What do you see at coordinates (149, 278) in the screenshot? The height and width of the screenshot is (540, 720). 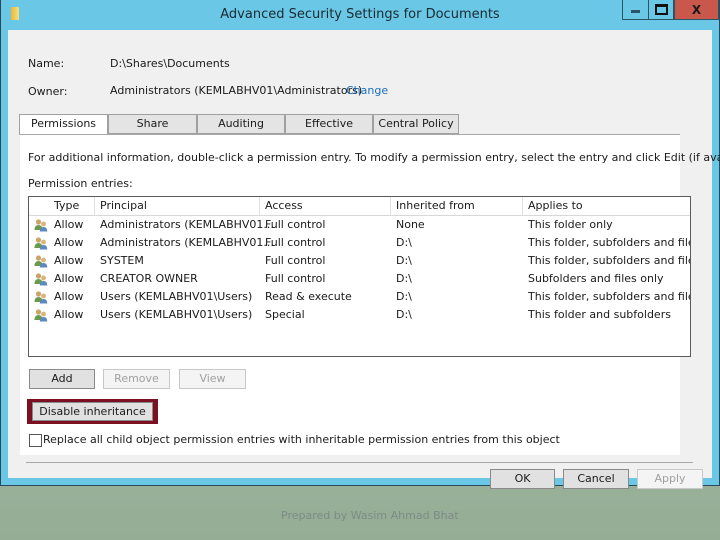 I see `cell-principal: CREATOR OWNER` at bounding box center [149, 278].